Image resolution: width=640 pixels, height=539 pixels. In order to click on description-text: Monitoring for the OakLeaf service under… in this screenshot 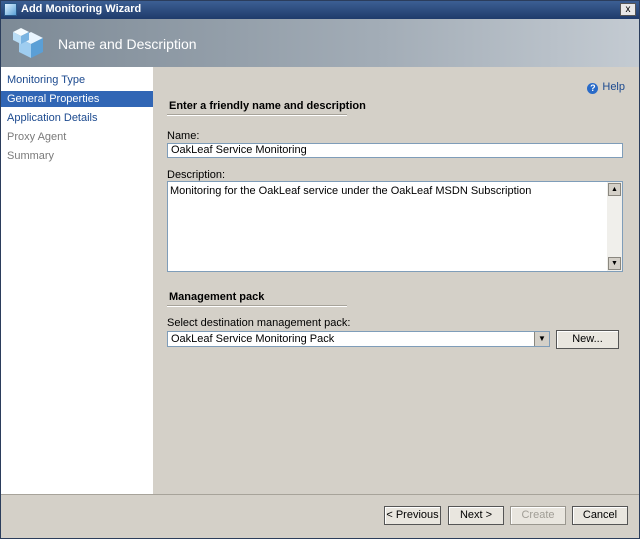, I will do `click(351, 191)`.